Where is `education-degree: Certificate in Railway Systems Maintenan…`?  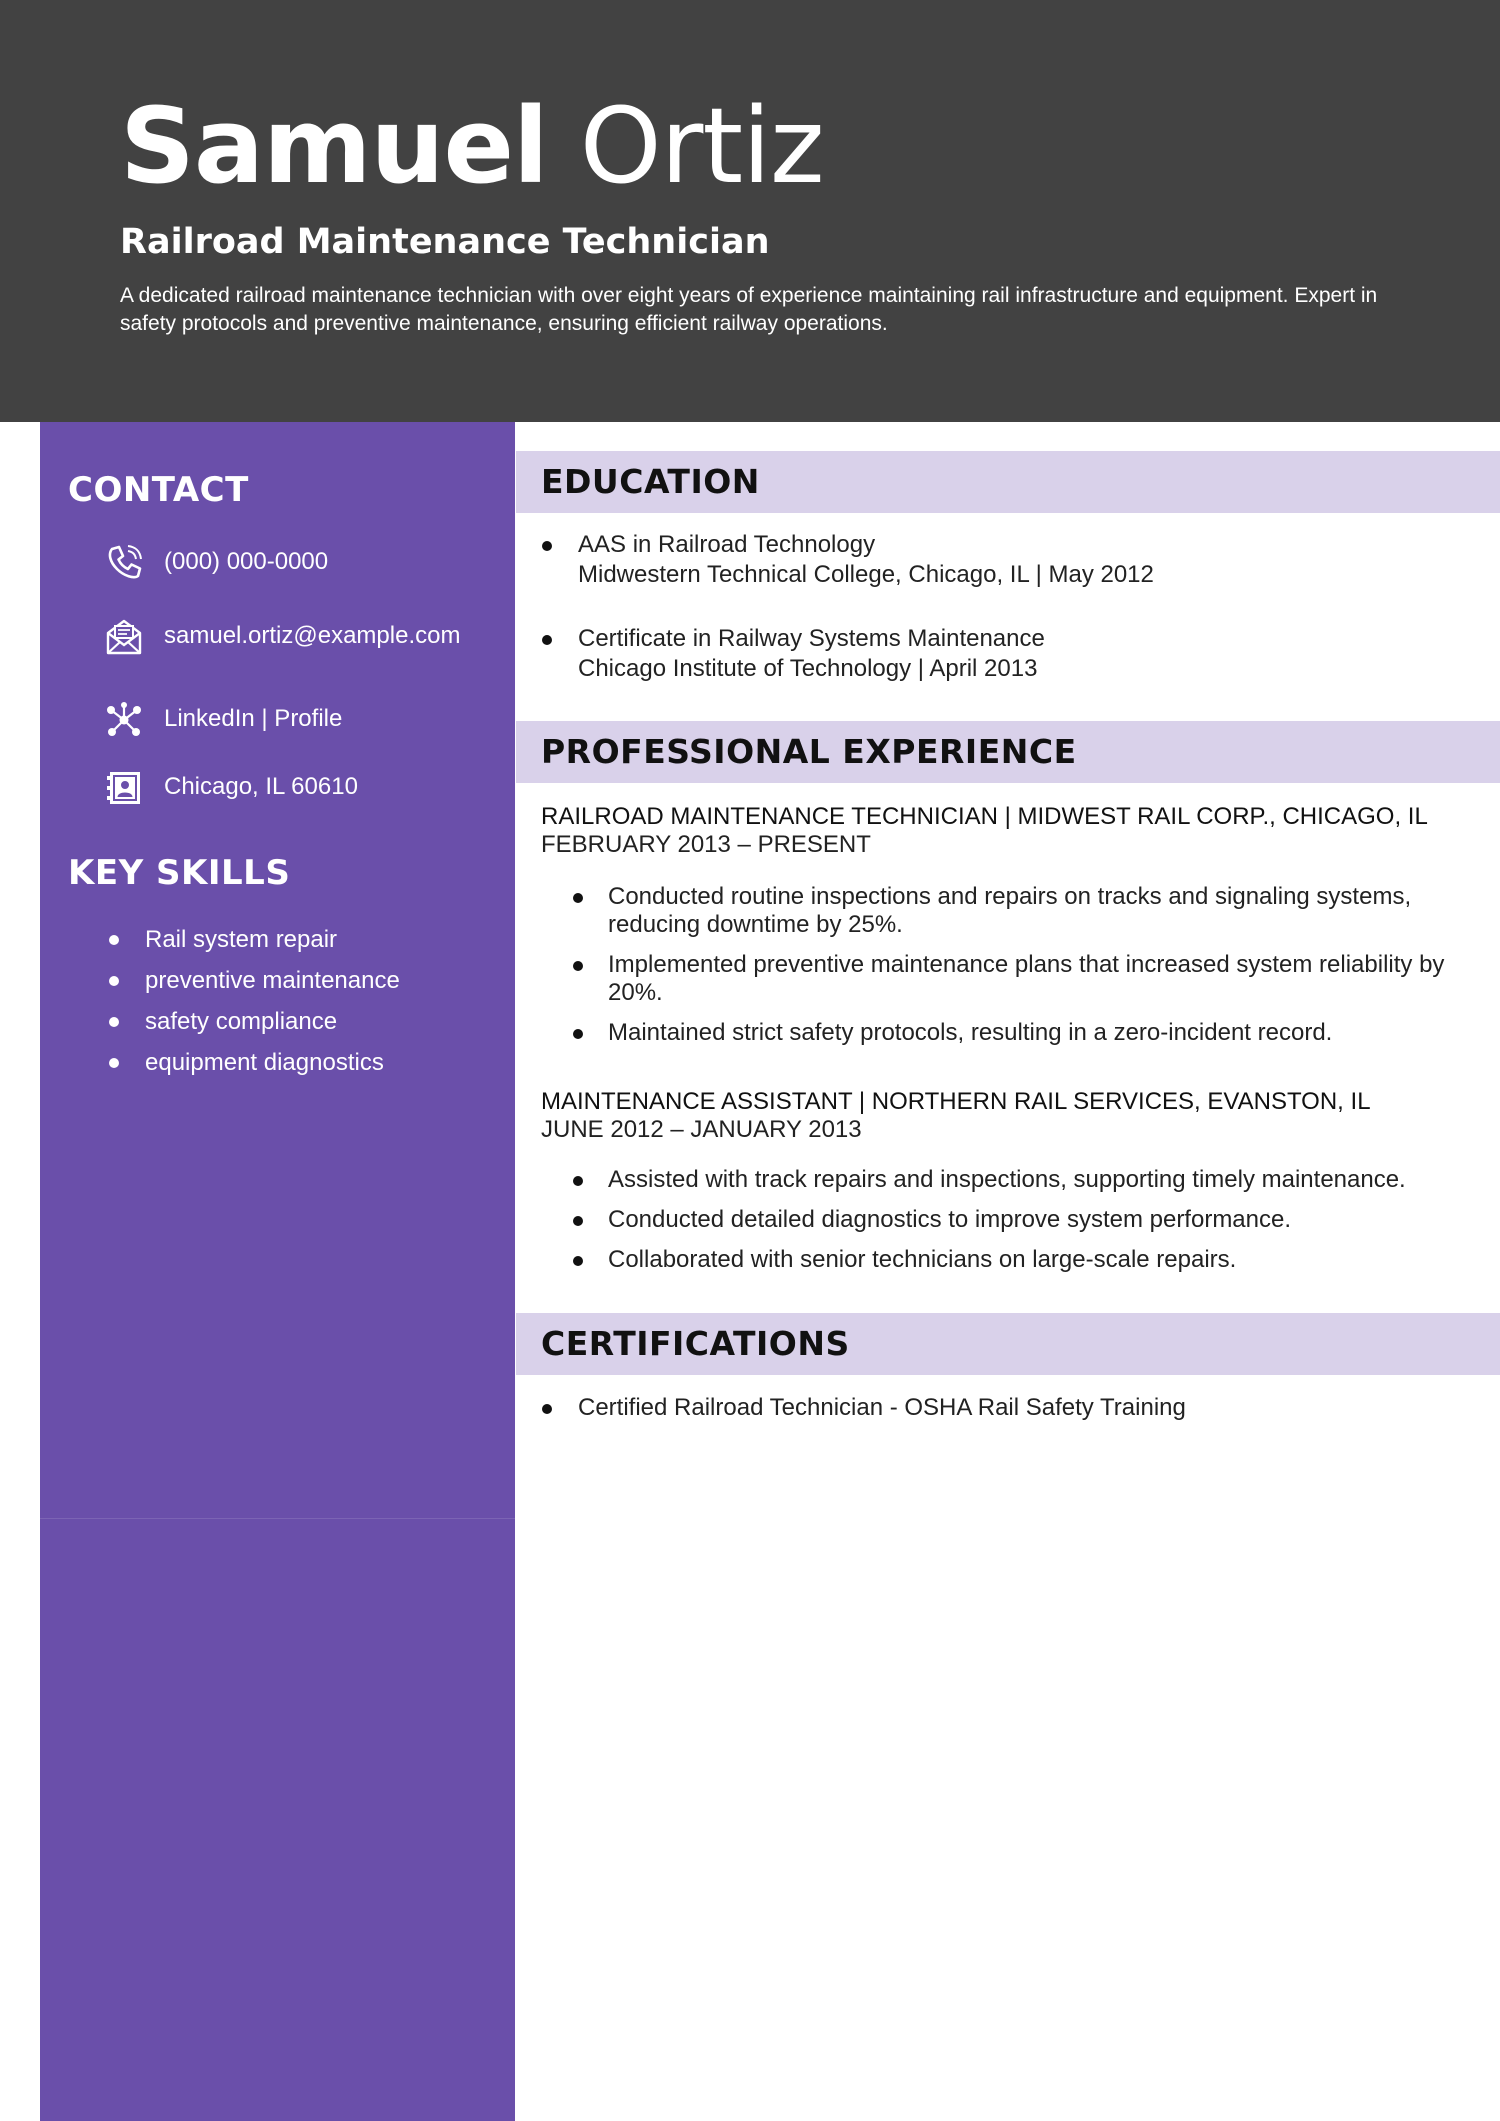
education-degree: Certificate in Railway Systems Maintenan… is located at coordinates (811, 638).